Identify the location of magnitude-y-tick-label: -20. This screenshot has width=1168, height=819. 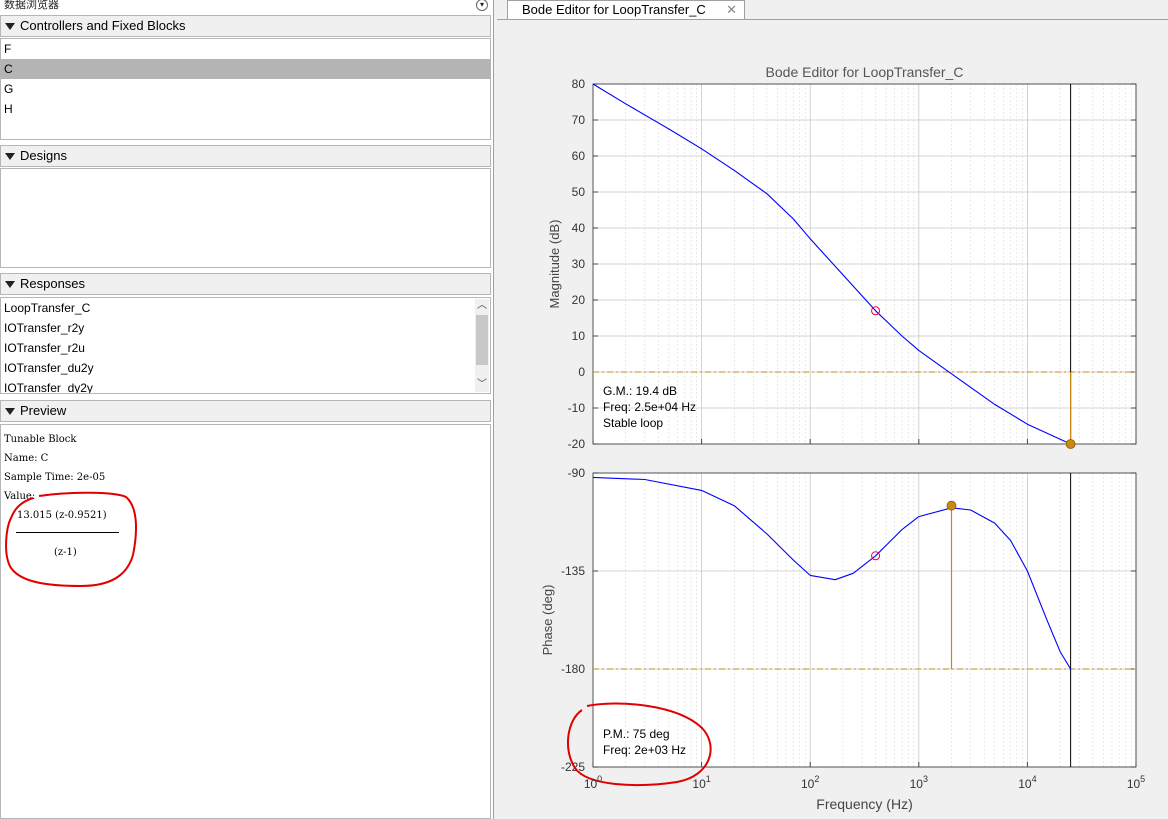
(577, 444).